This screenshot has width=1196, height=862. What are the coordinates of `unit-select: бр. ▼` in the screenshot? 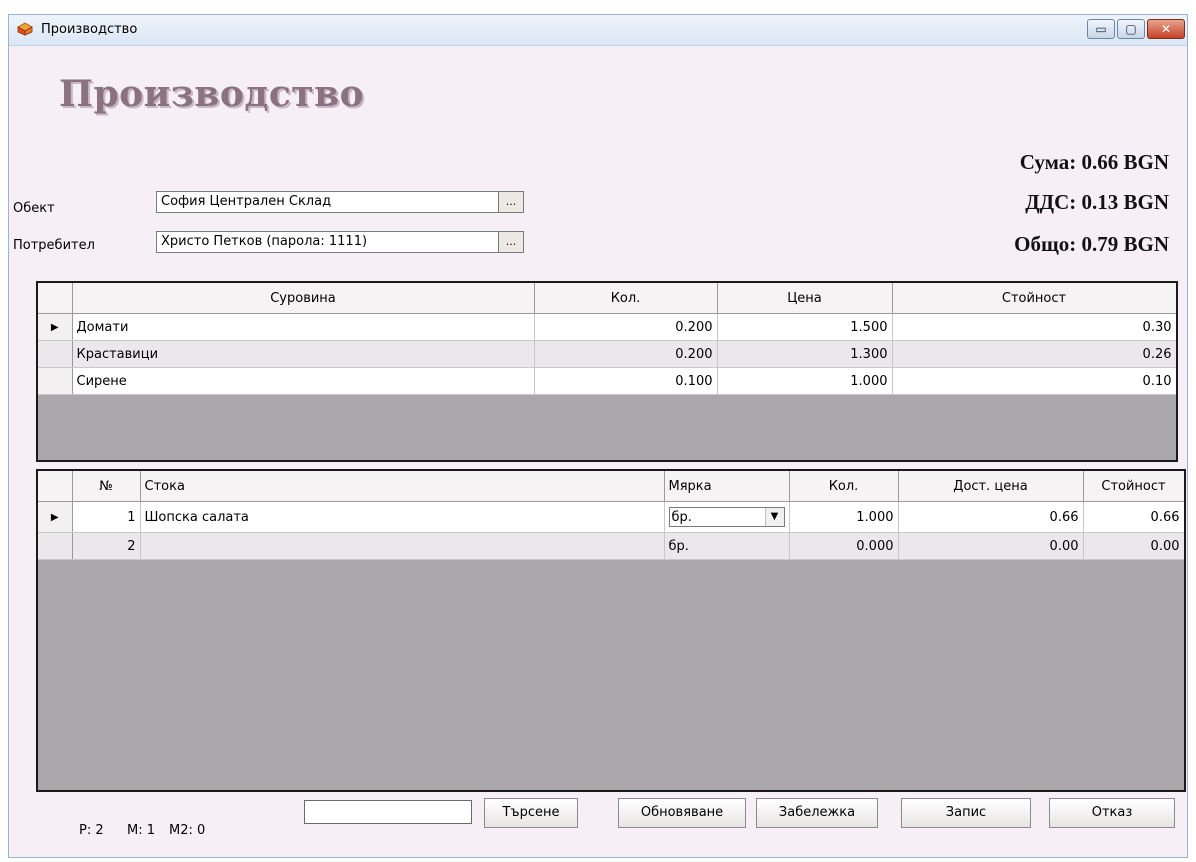 It's located at (726, 517).